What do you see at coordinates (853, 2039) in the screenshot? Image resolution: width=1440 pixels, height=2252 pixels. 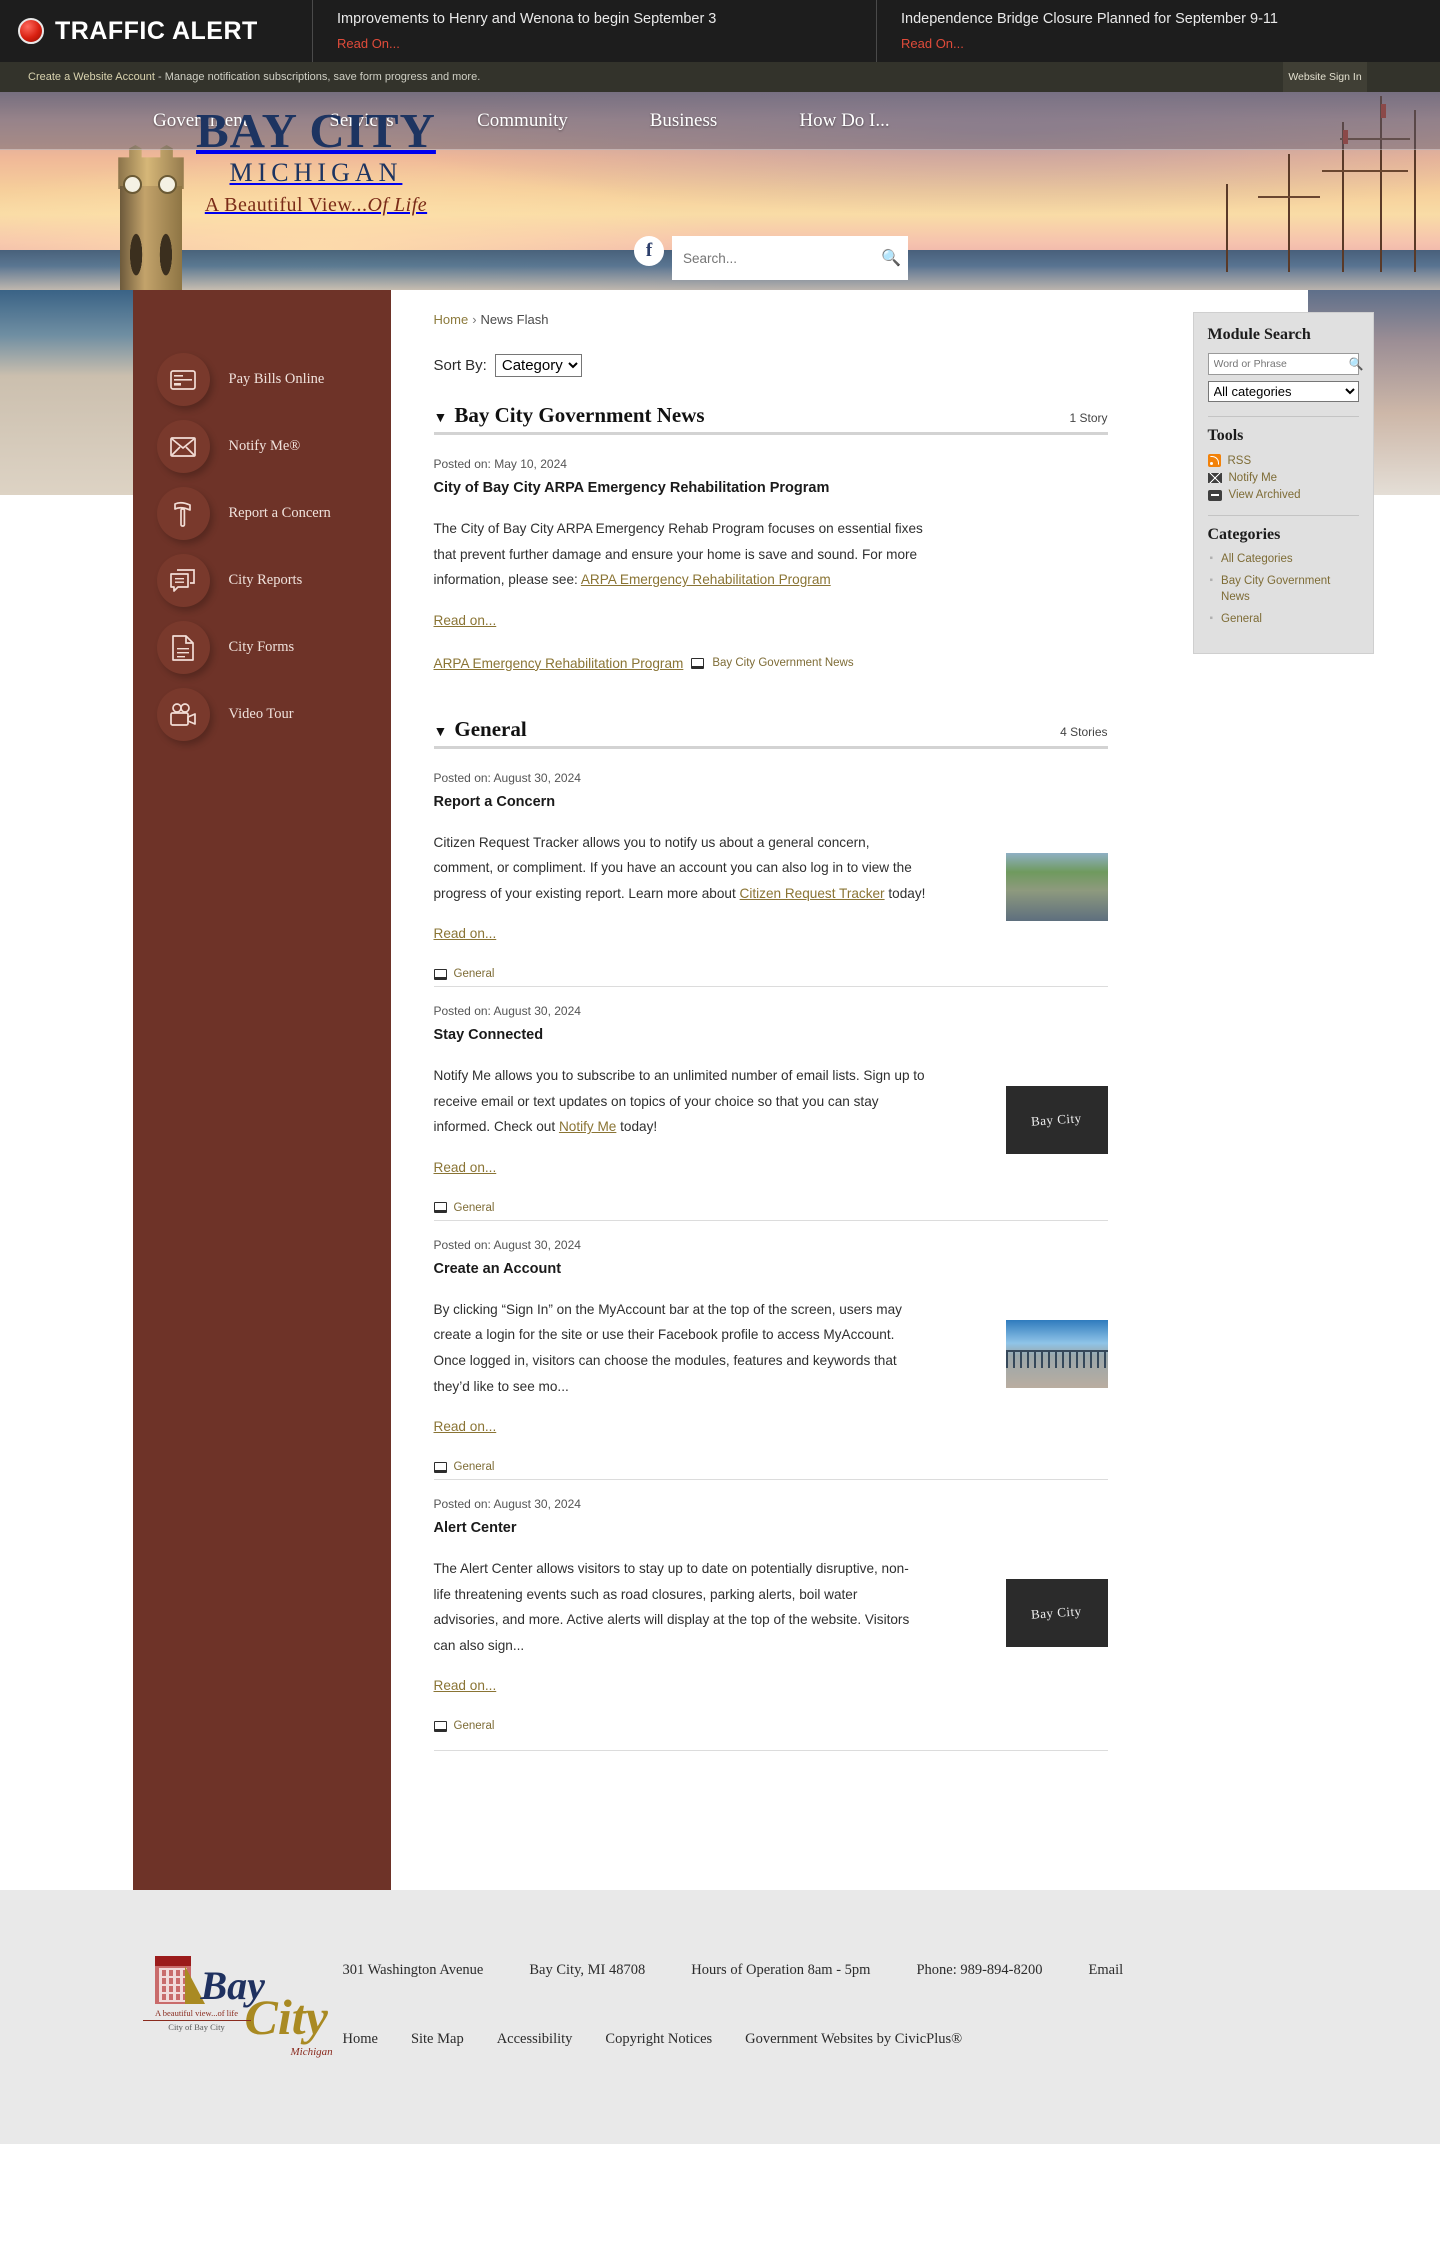 I see `footer-link-civicplus: Government Websites by CivicPlus®` at bounding box center [853, 2039].